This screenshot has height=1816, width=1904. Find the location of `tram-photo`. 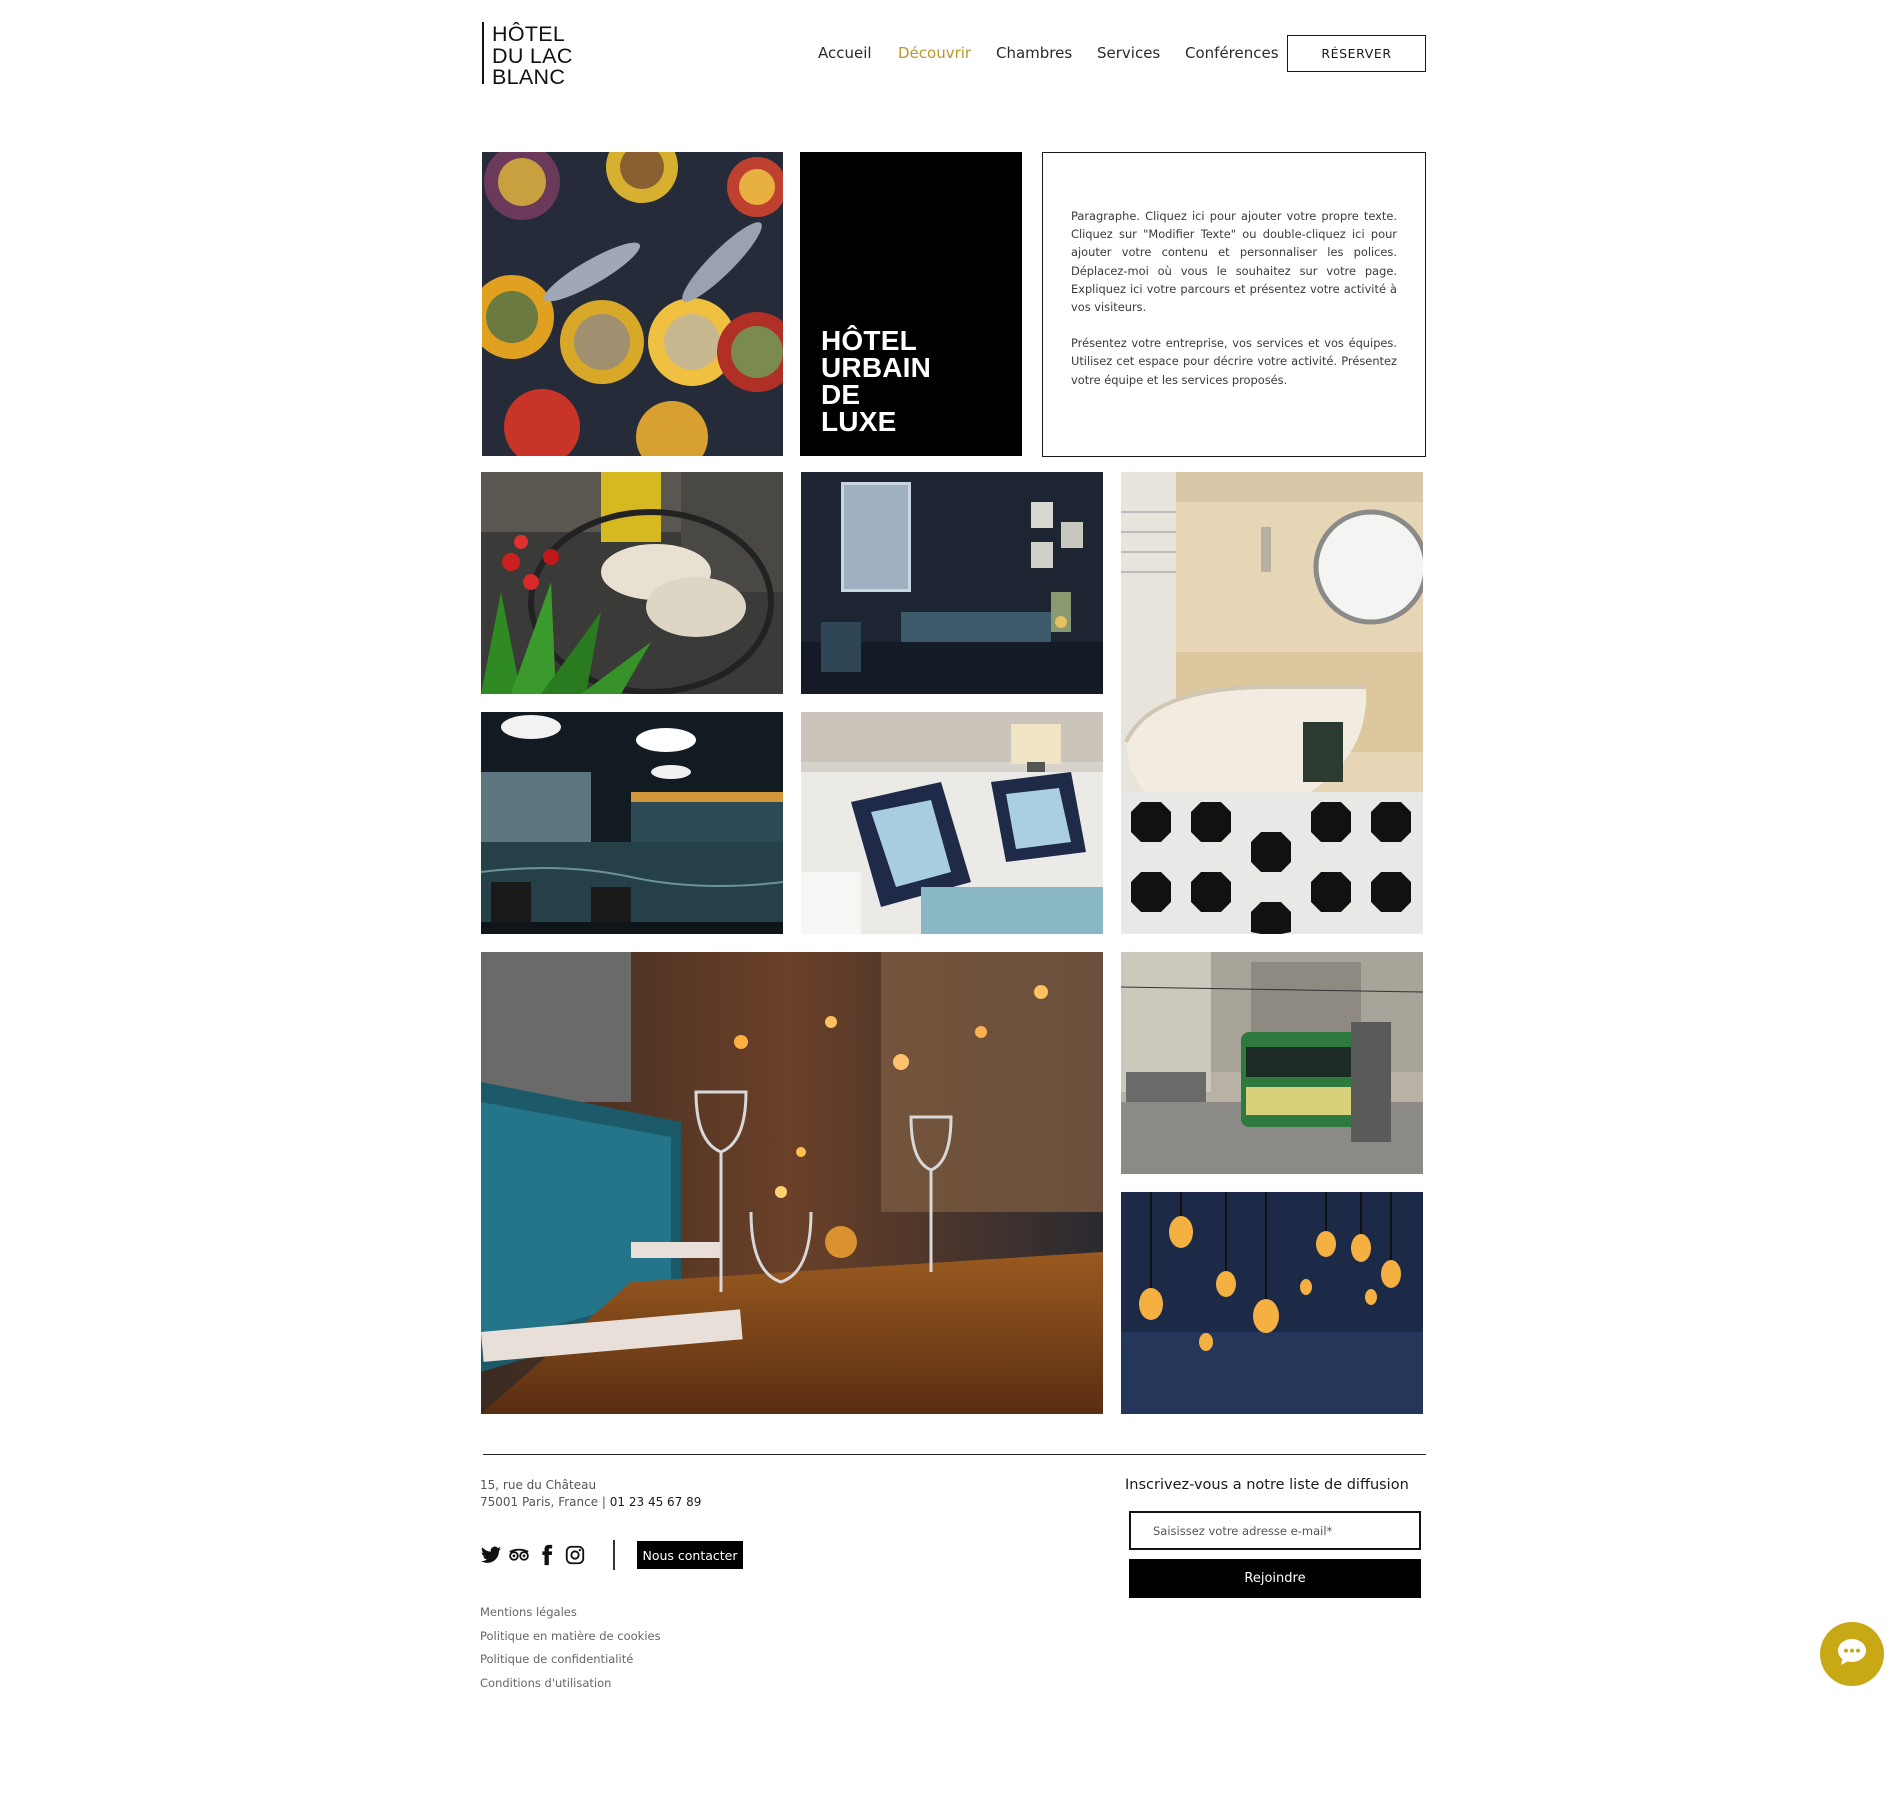

tram-photo is located at coordinates (1272, 1063).